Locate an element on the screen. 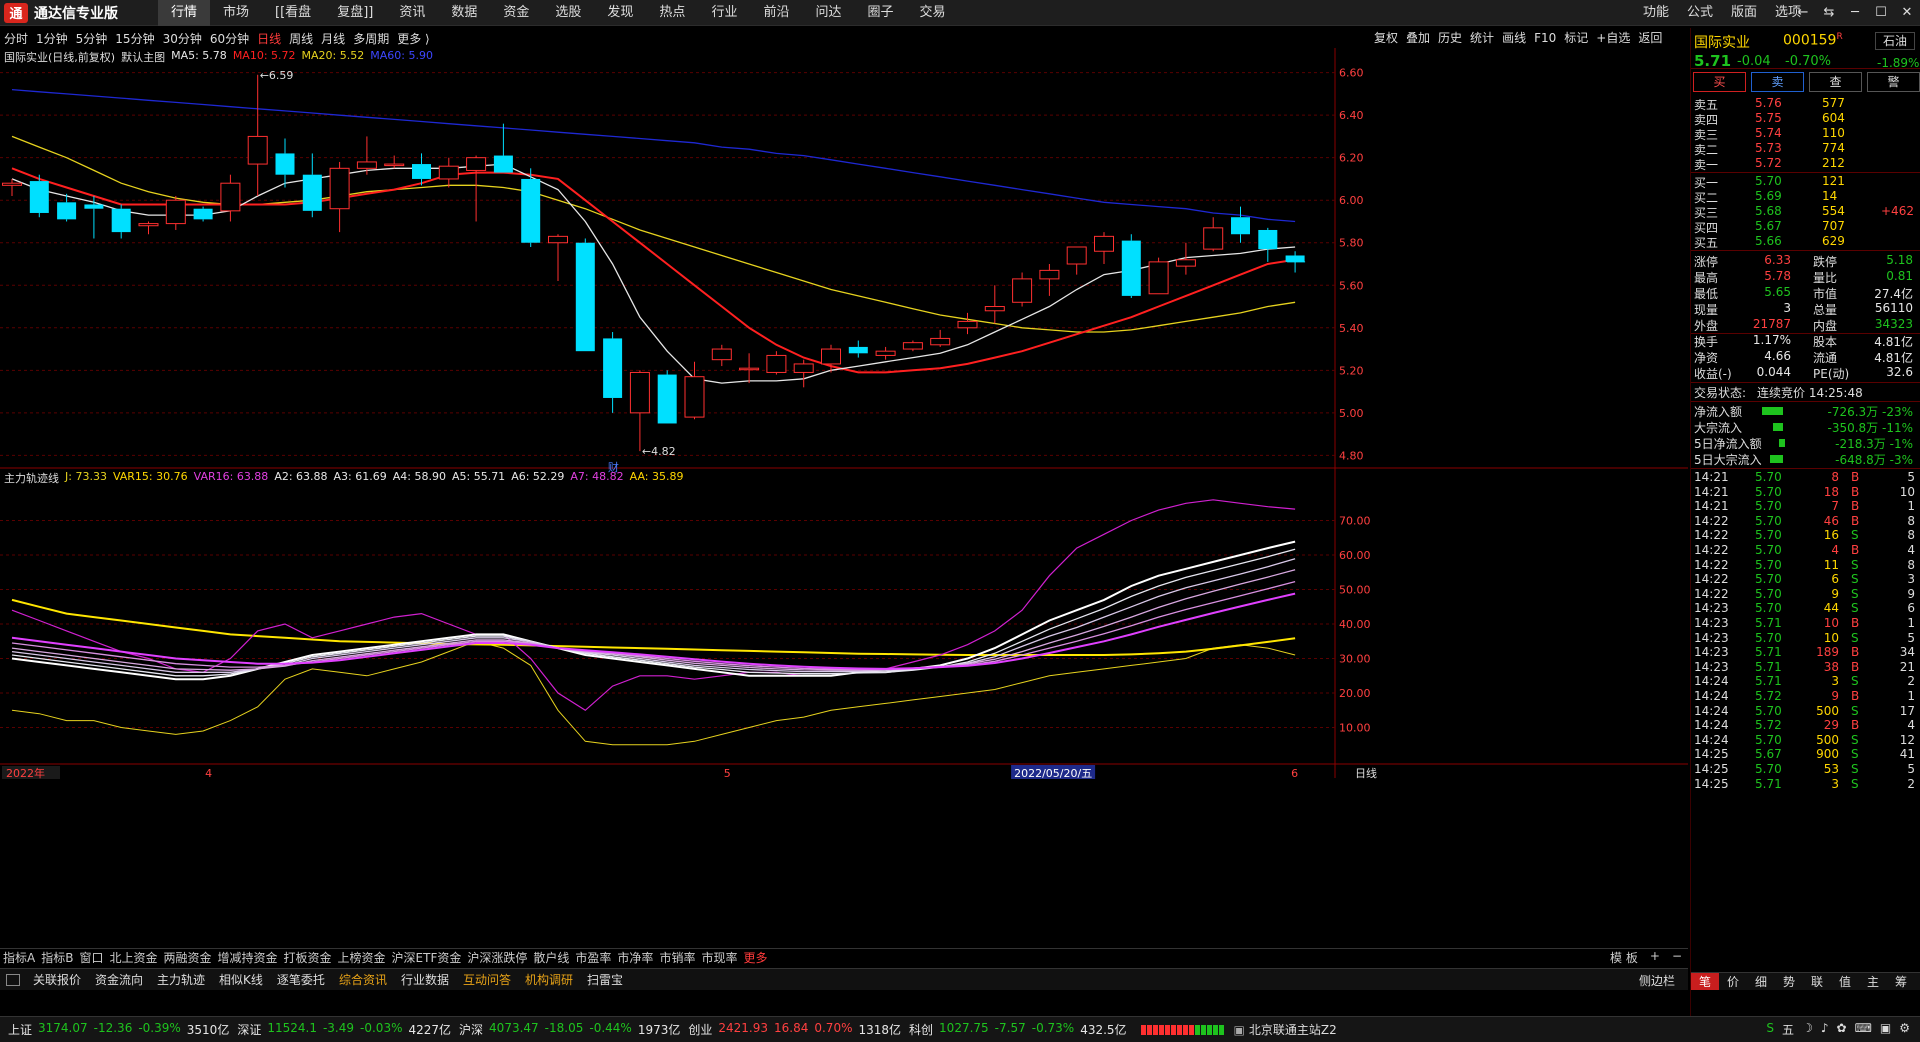 The height and width of the screenshot is (1042, 1920). menu-item-4: 资讯 is located at coordinates (412, 13).